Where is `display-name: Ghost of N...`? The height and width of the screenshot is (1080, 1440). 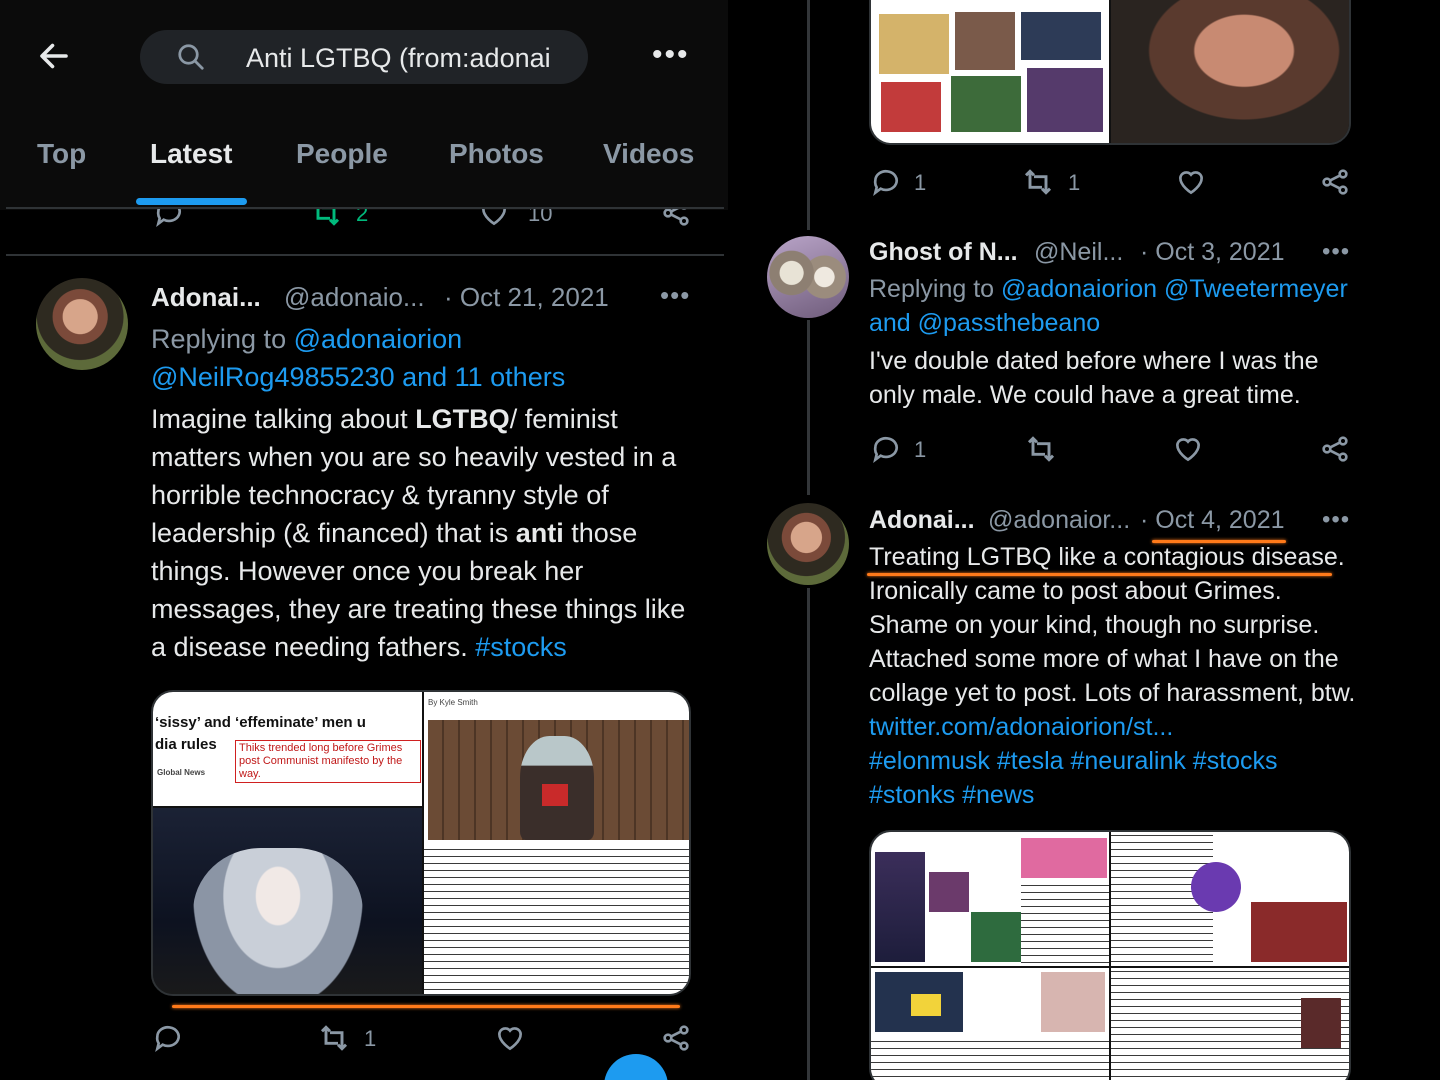
display-name: Ghost of N... is located at coordinates (943, 252).